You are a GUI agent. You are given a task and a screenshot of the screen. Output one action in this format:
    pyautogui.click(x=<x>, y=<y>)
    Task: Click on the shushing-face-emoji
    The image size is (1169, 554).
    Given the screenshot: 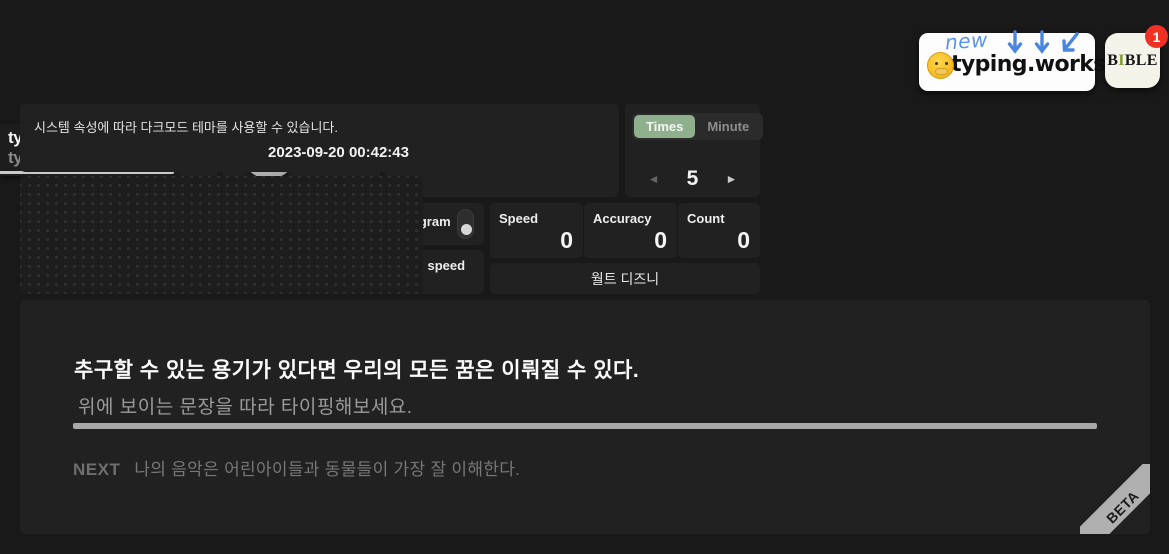 What is the action you would take?
    pyautogui.click(x=940, y=65)
    